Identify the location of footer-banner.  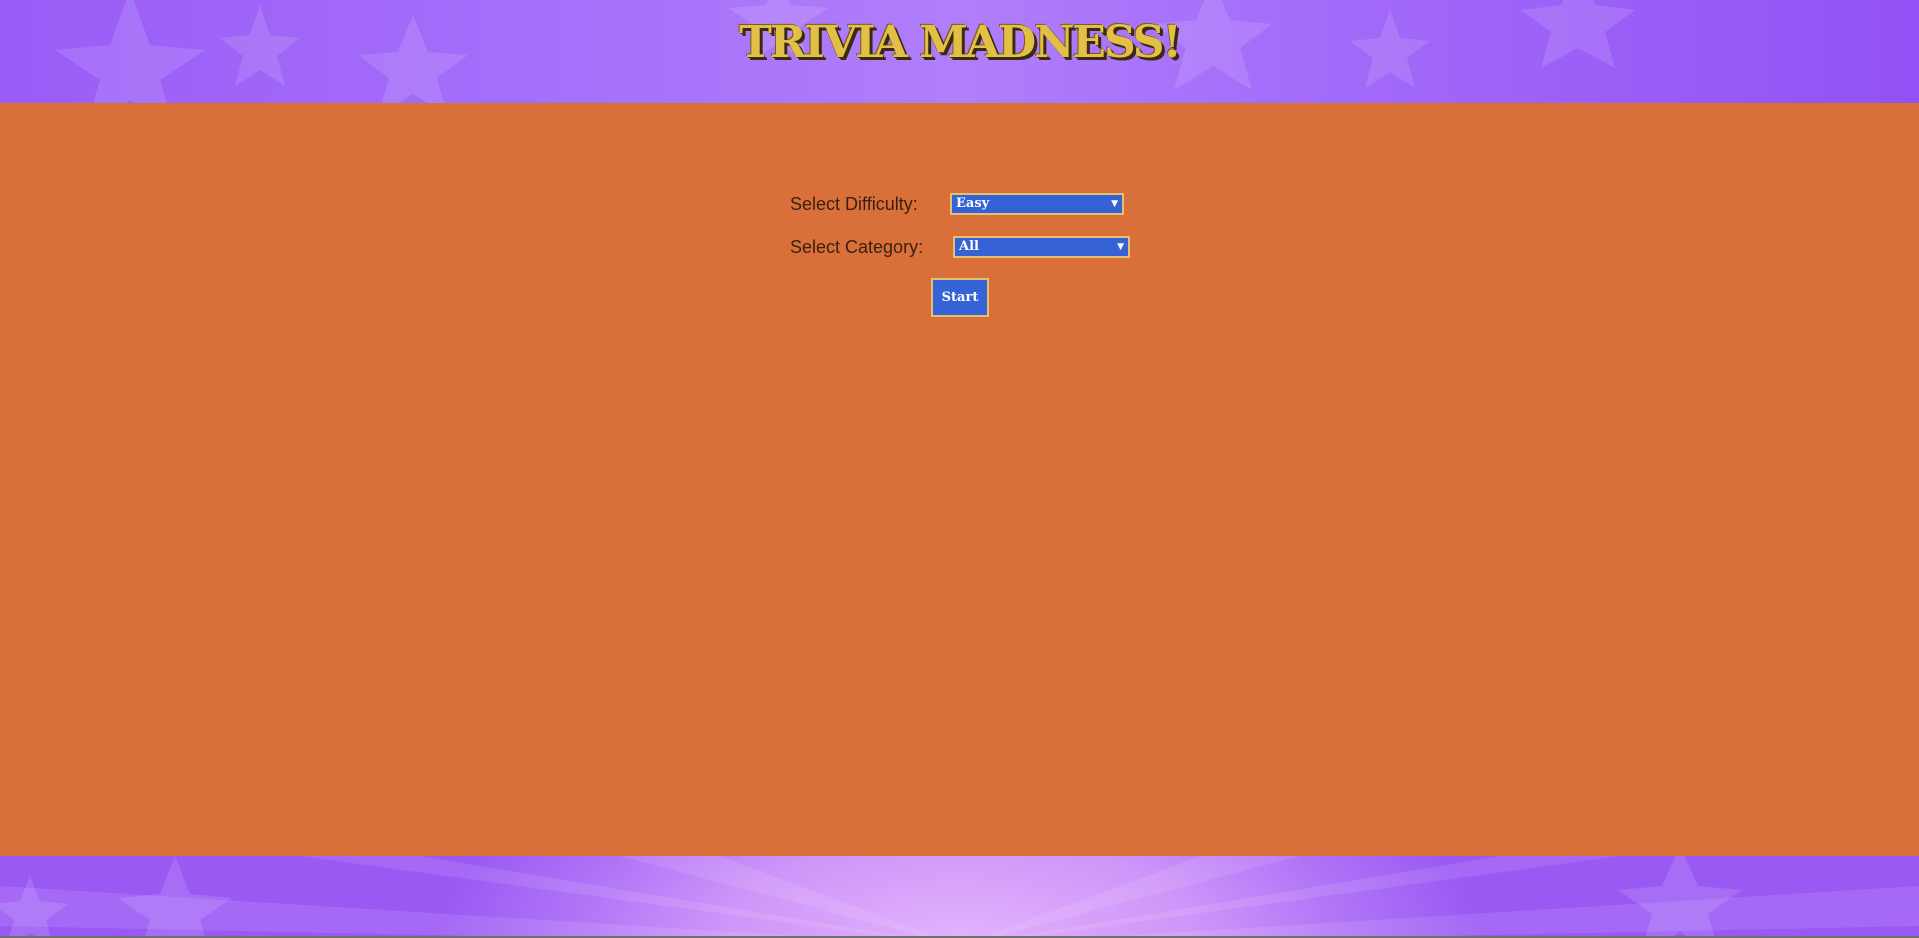
(959, 896).